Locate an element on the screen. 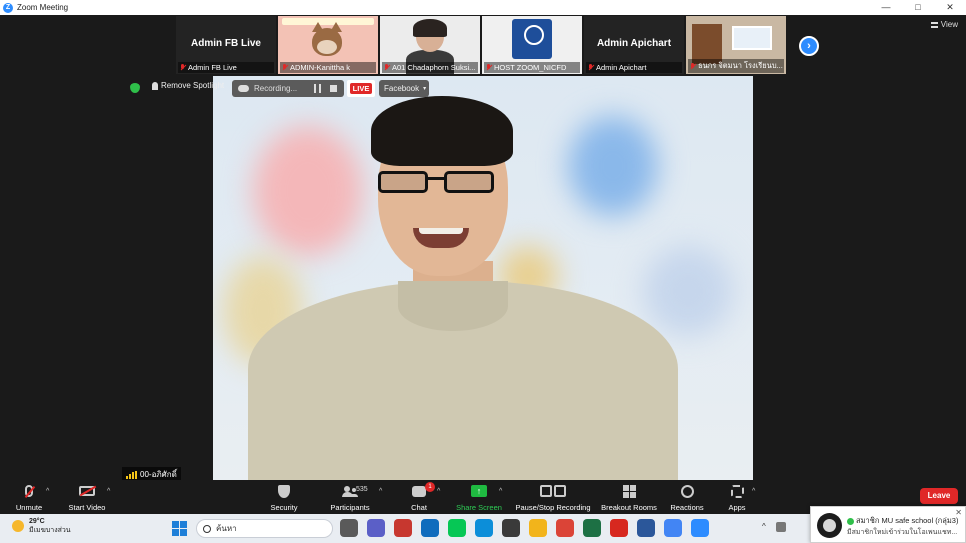 This screenshot has height=543, width=966. participant-tile: Admin FB Live Admin FB Live is located at coordinates (226, 45).